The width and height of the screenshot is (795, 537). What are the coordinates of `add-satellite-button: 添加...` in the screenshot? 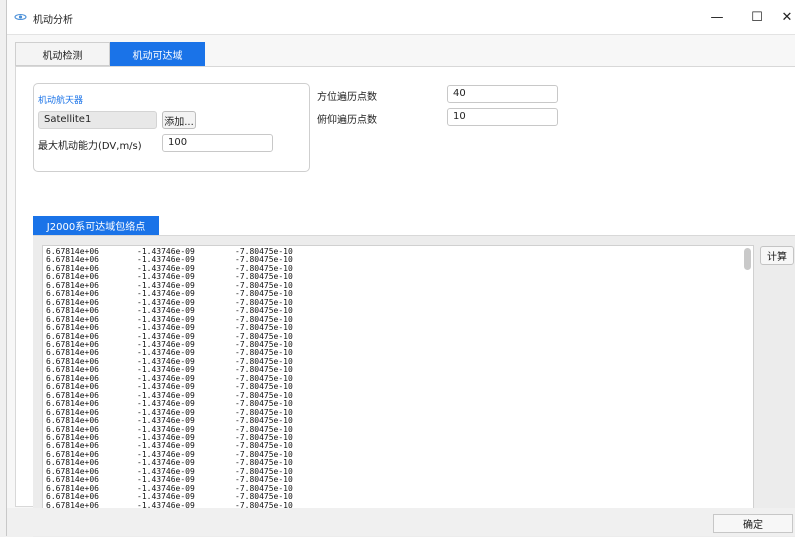 It's located at (179, 120).